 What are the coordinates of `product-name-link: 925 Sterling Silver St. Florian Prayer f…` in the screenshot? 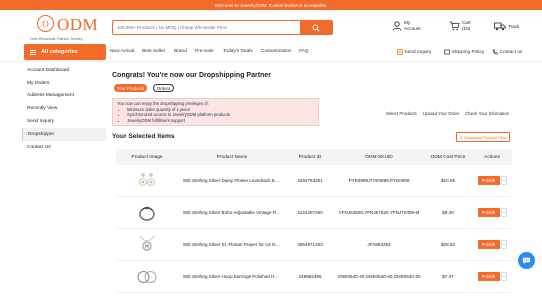 It's located at (232, 244).